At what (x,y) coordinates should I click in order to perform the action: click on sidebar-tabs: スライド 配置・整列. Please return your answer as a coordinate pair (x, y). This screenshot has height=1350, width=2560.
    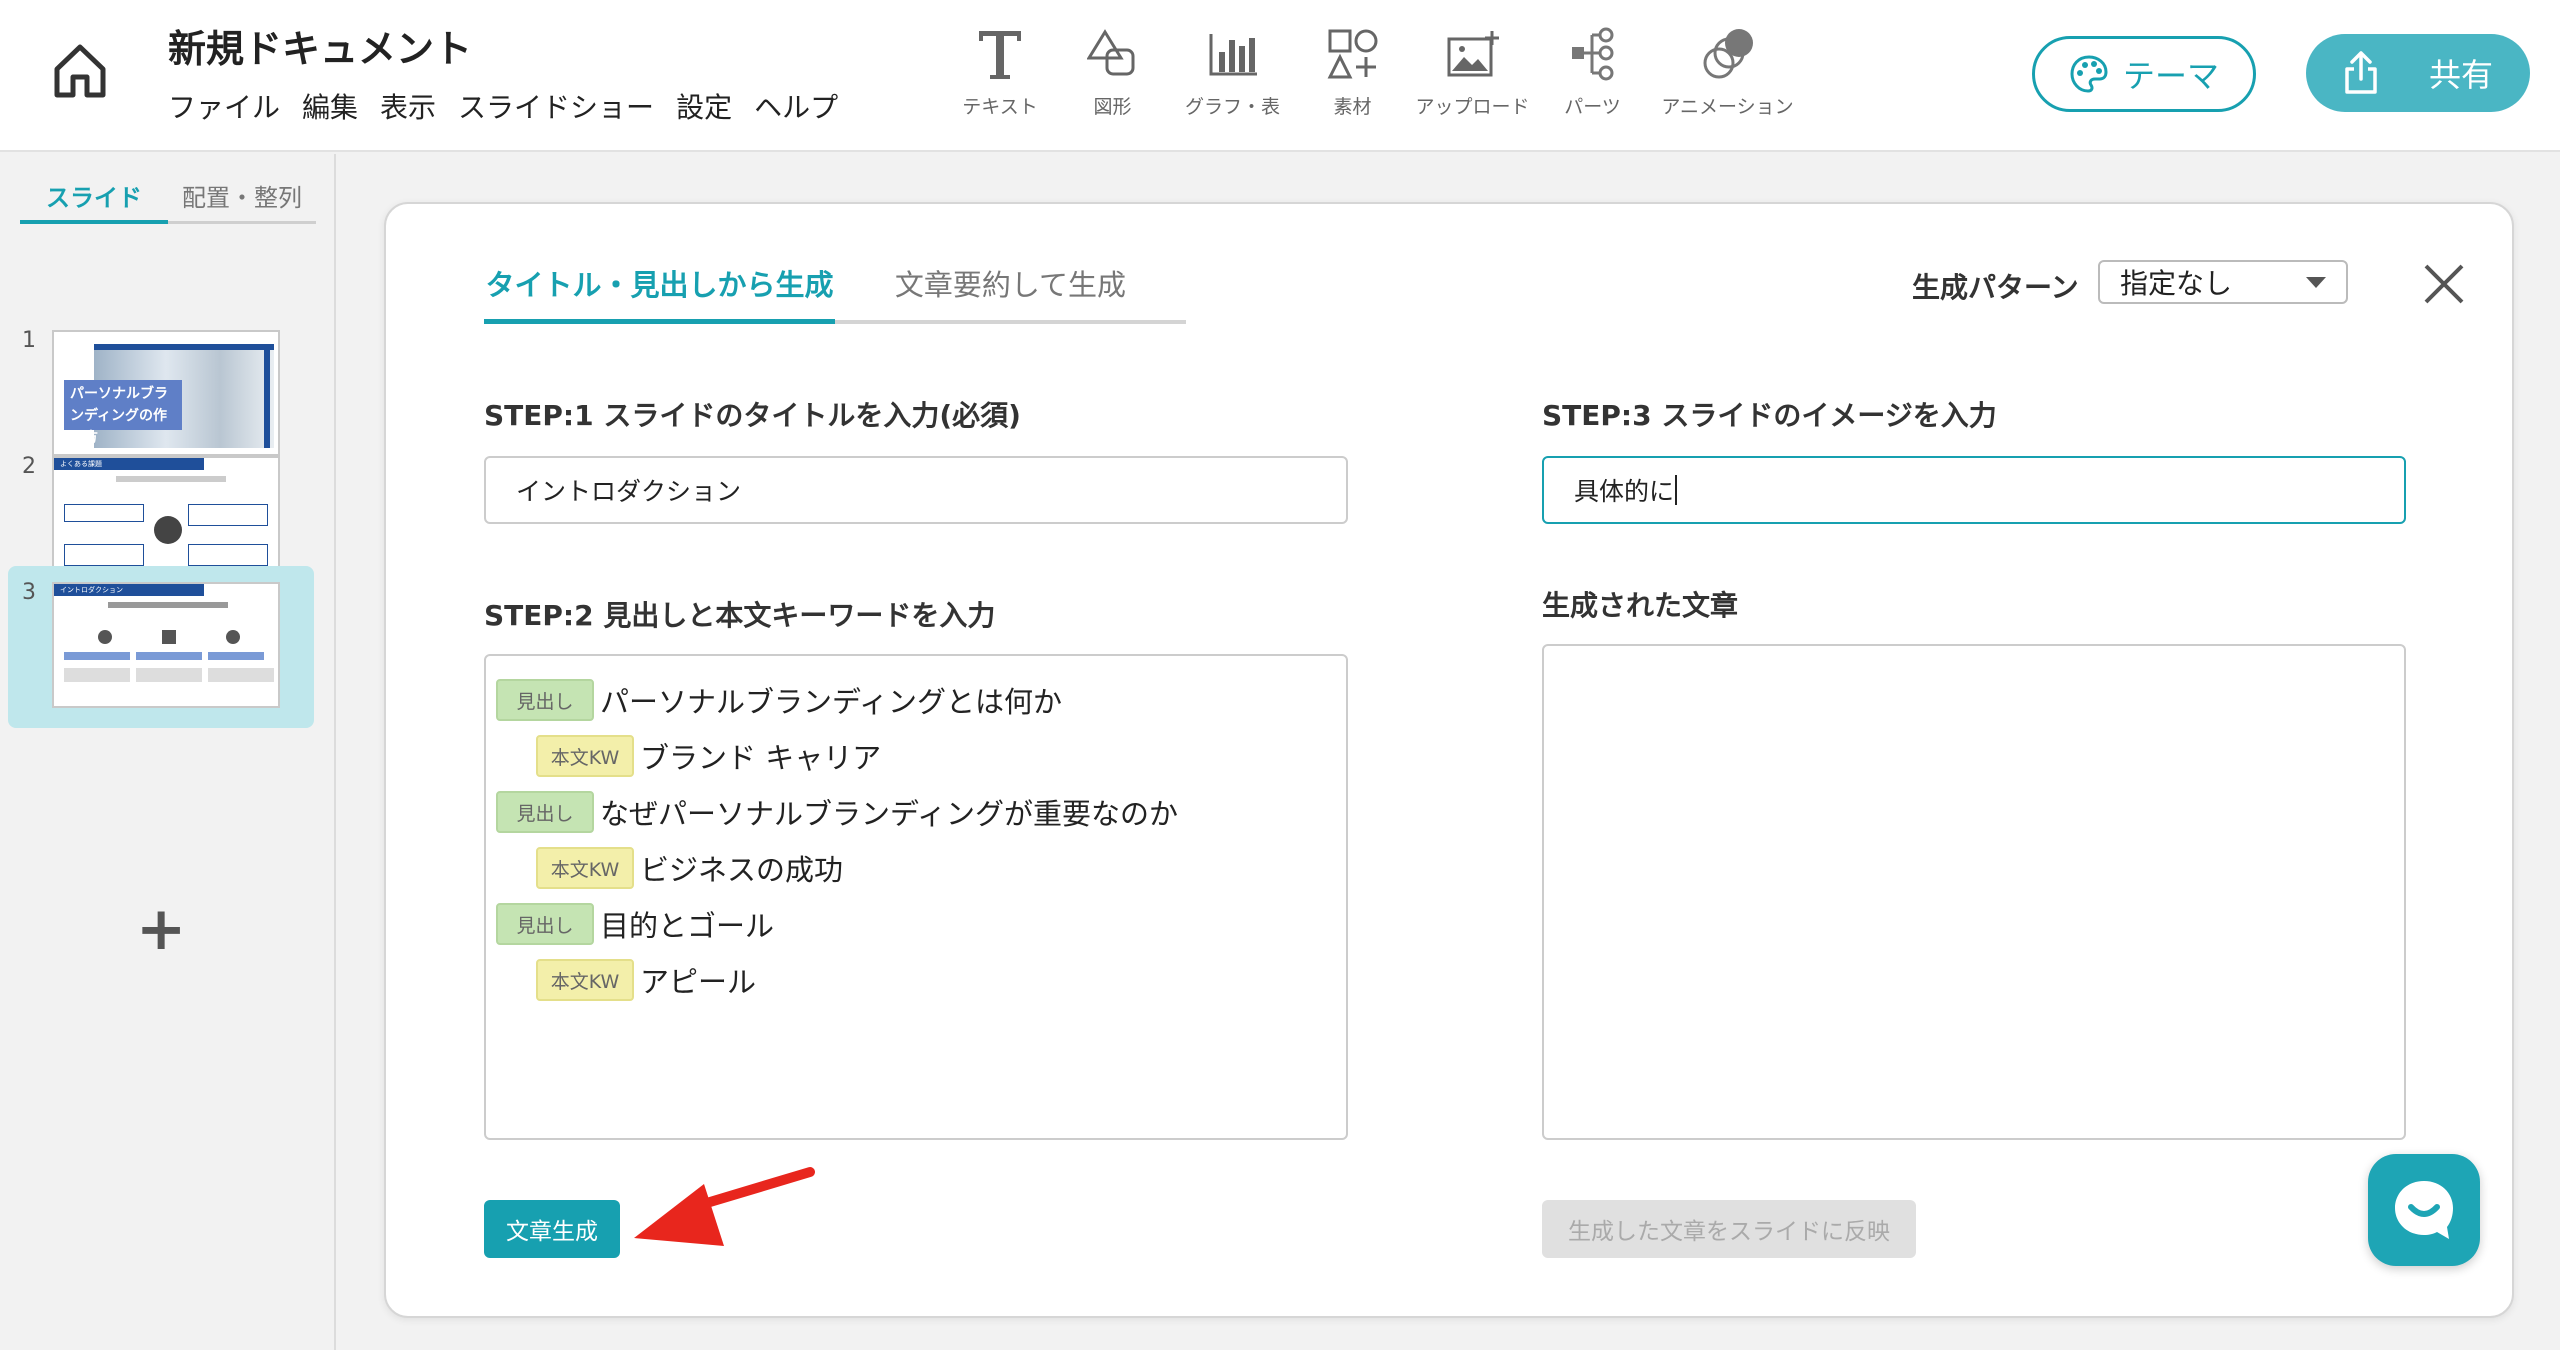
    Looking at the image, I should click on (168, 198).